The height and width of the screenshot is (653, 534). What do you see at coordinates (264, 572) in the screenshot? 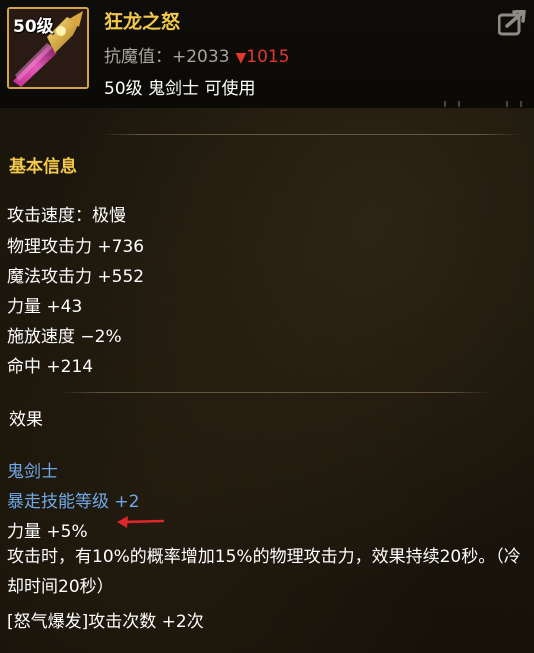
I see `proc-effect-text: 攻击时，有10%的概率增加15%的物理攻击力，效果持续20秒。（冷却时间20秒）` at bounding box center [264, 572].